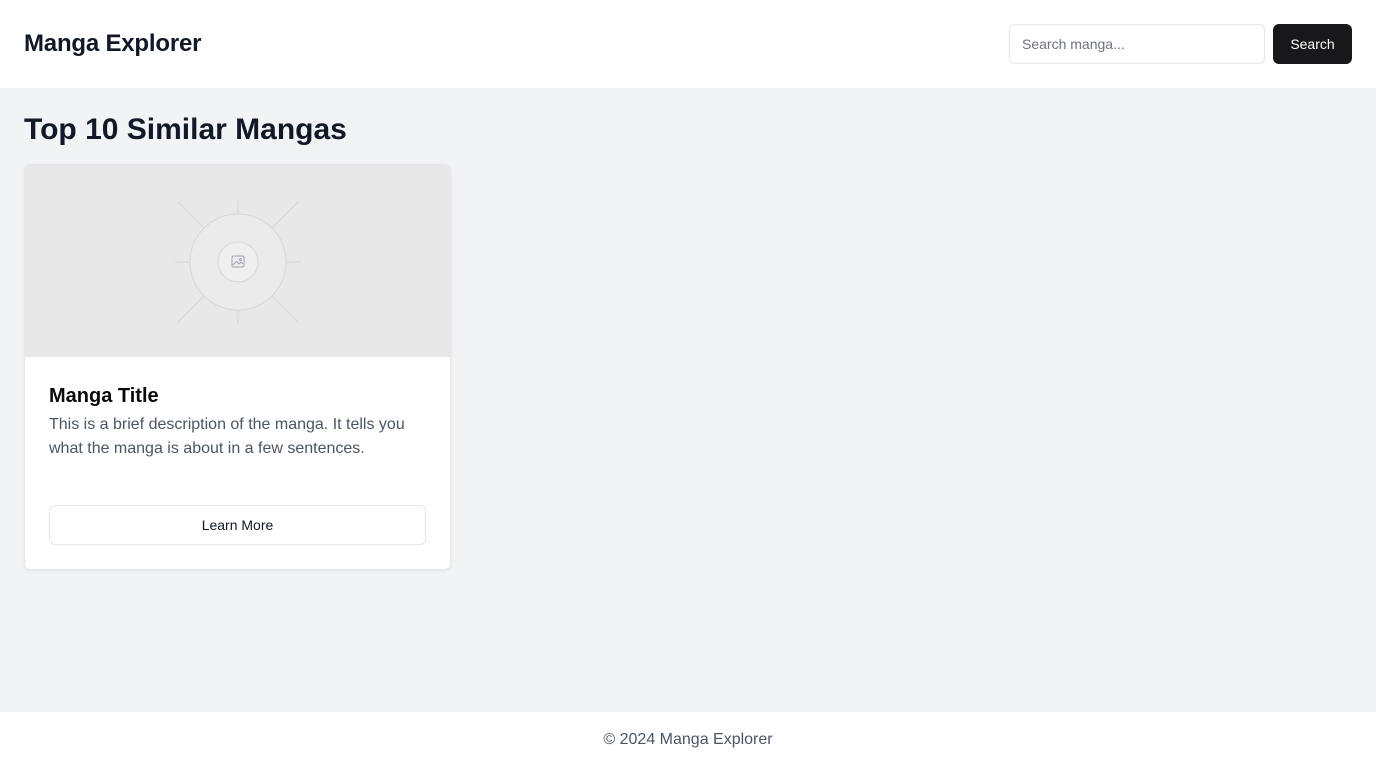  I want to click on learn-more-button: Learn More, so click(237, 525).